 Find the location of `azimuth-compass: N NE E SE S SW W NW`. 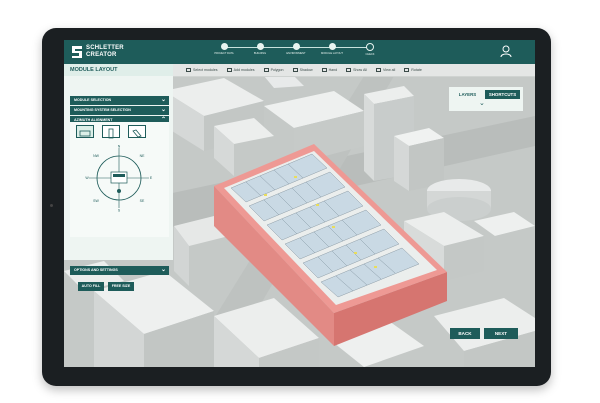

azimuth-compass: N NE E SE S SW W NW is located at coordinates (119, 178).